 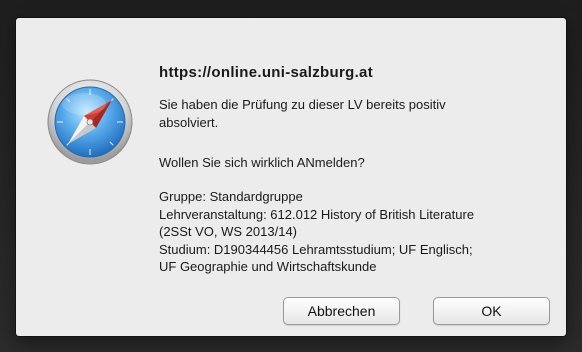 What do you see at coordinates (262, 162) in the screenshot?
I see `confirmation-question: Wollen Sie sich wirklich ANmelden?` at bounding box center [262, 162].